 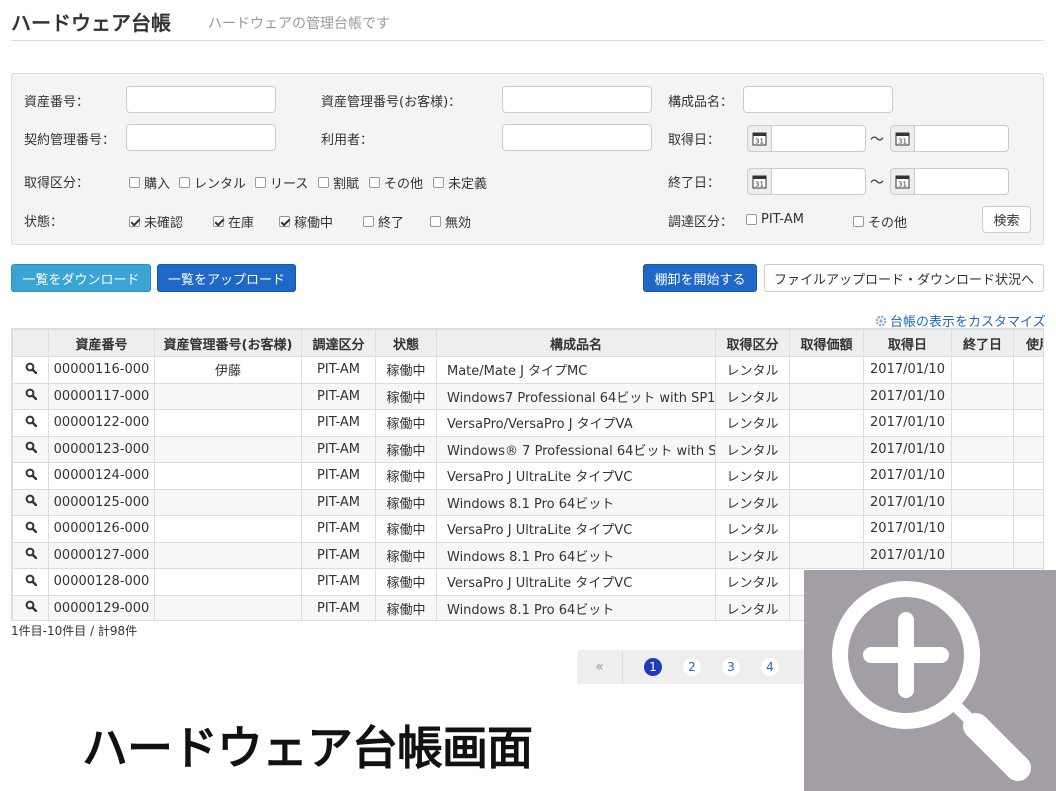 What do you see at coordinates (201, 99) in the screenshot?
I see `asset-no-input` at bounding box center [201, 99].